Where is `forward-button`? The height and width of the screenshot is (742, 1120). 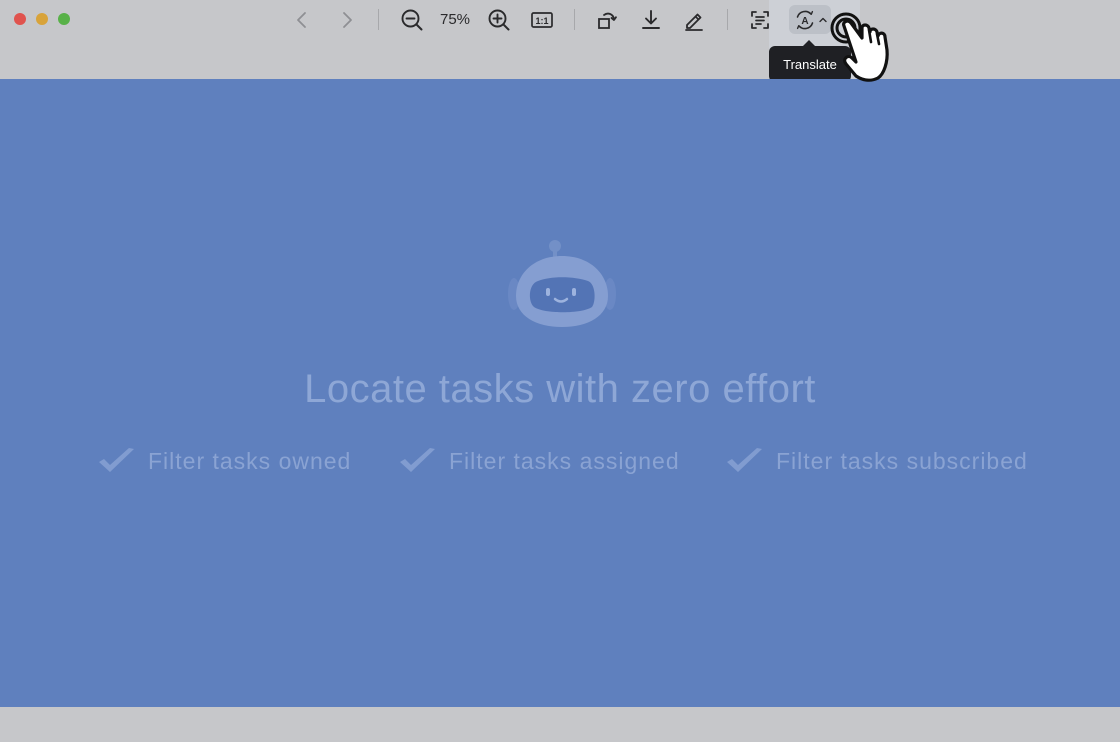
forward-button is located at coordinates (347, 20).